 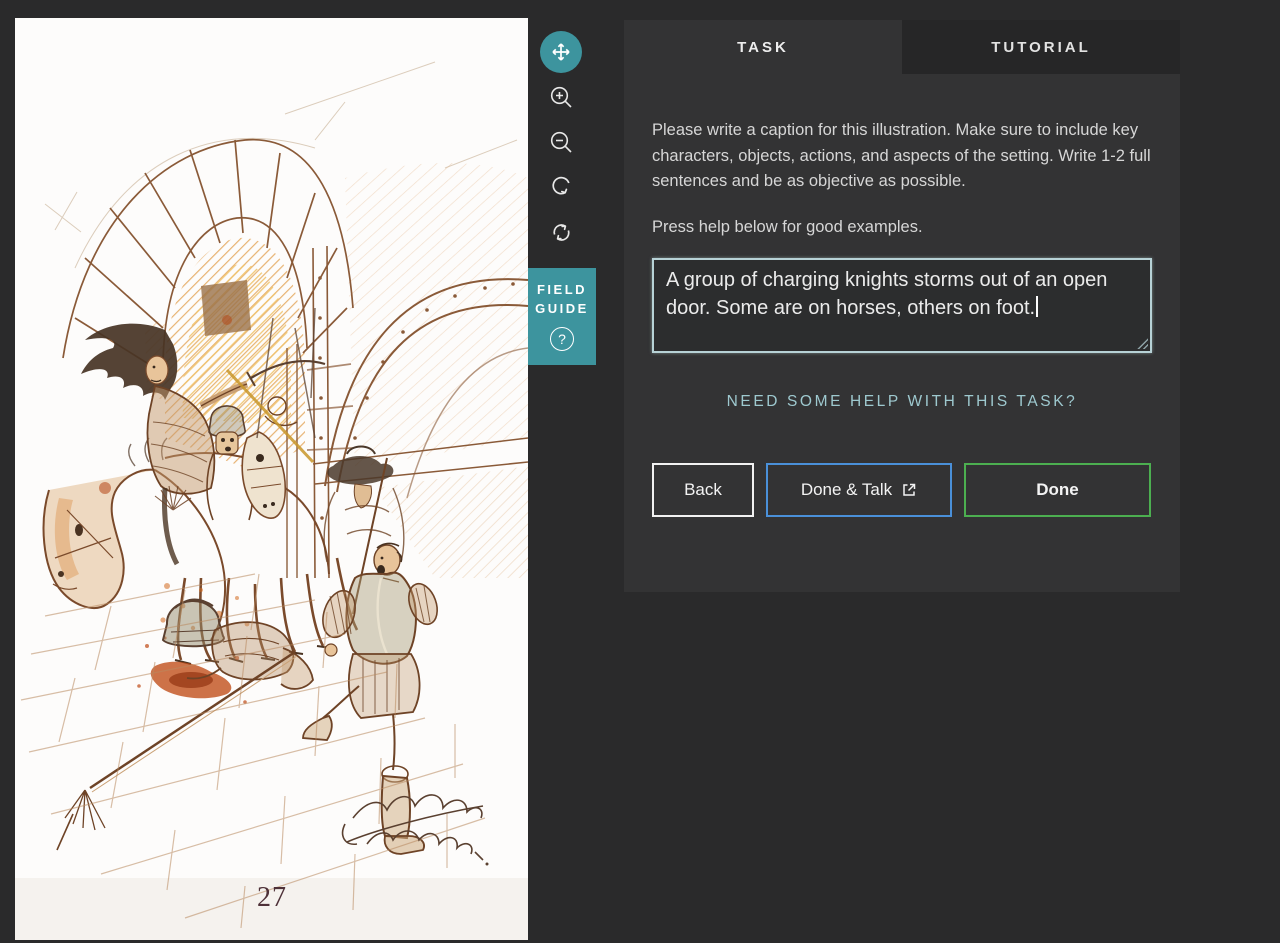 I want to click on button-row: Back Done & Talk Done, so click(x=902, y=489).